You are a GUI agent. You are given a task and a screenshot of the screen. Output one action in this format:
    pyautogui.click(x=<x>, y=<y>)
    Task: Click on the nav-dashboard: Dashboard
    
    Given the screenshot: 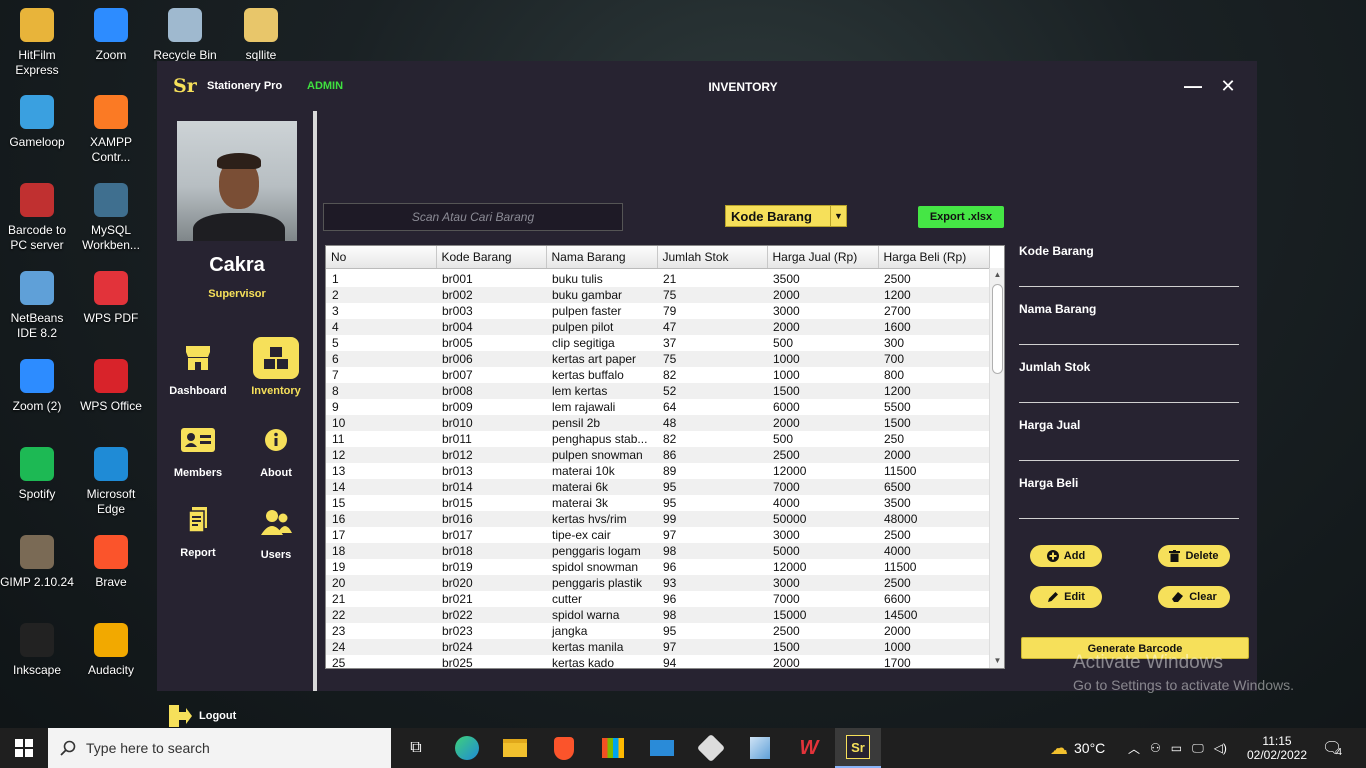 What is the action you would take?
    pyautogui.click(x=198, y=367)
    